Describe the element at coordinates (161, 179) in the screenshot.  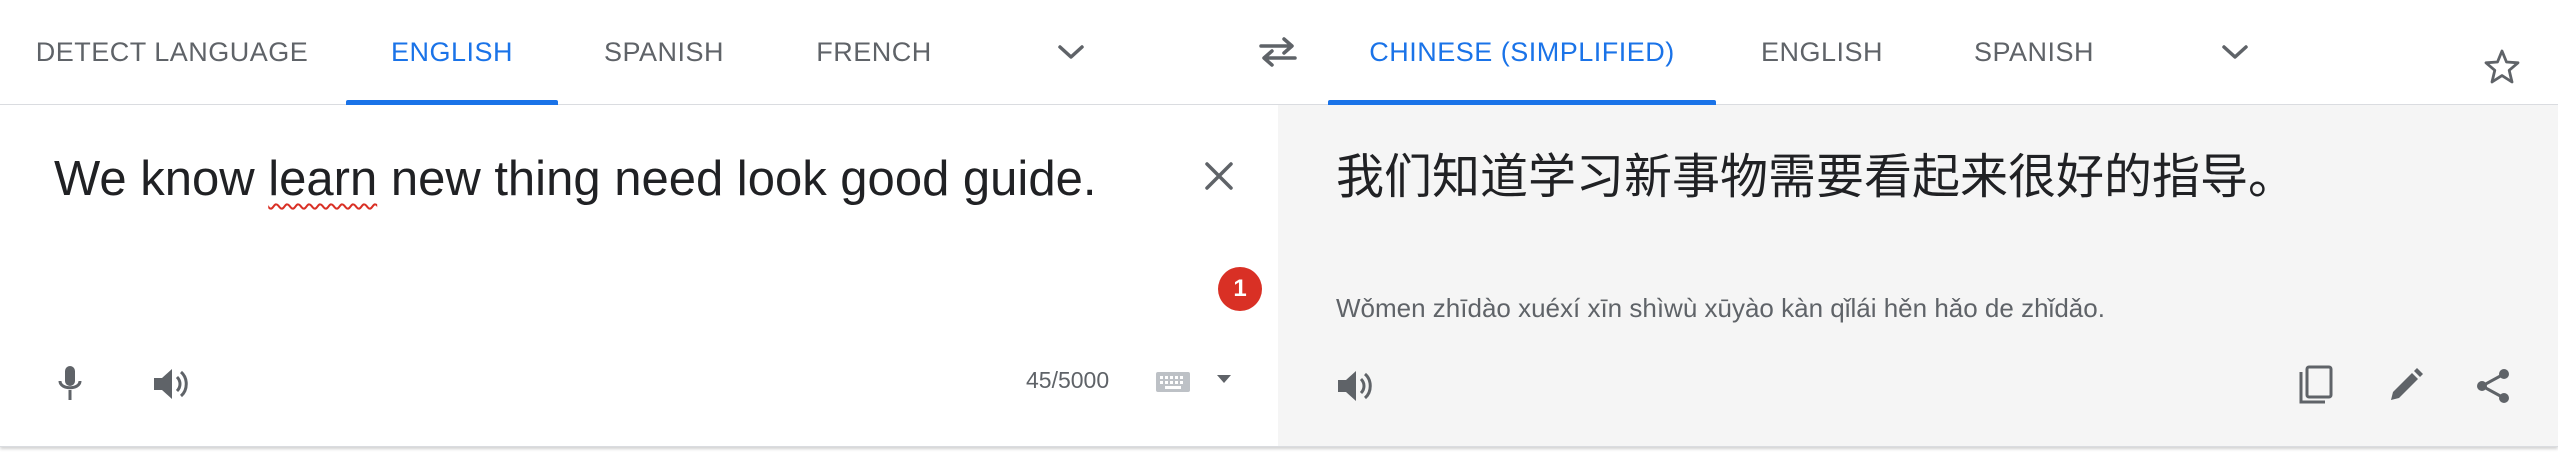
I see `source-text-start: We know` at that location.